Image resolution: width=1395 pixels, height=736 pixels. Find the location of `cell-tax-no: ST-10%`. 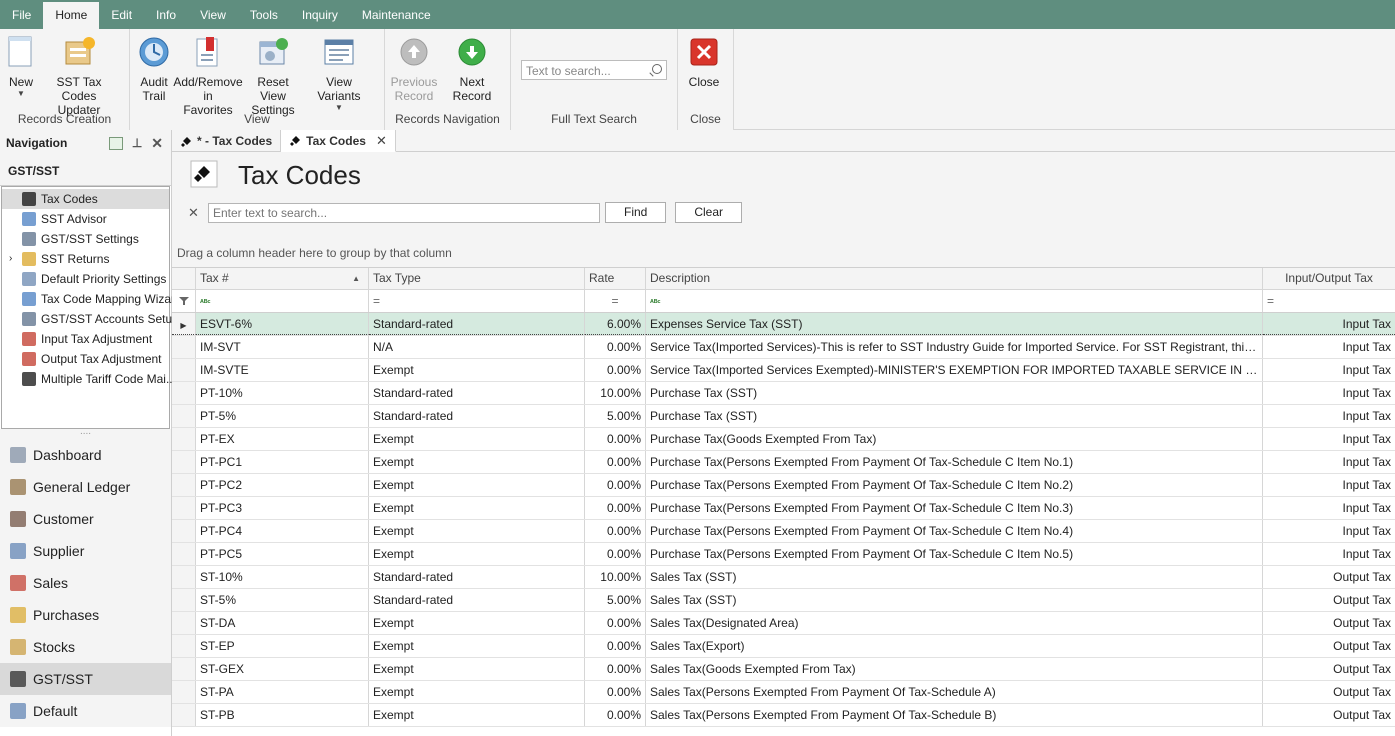

cell-tax-no: ST-10% is located at coordinates (282, 577).